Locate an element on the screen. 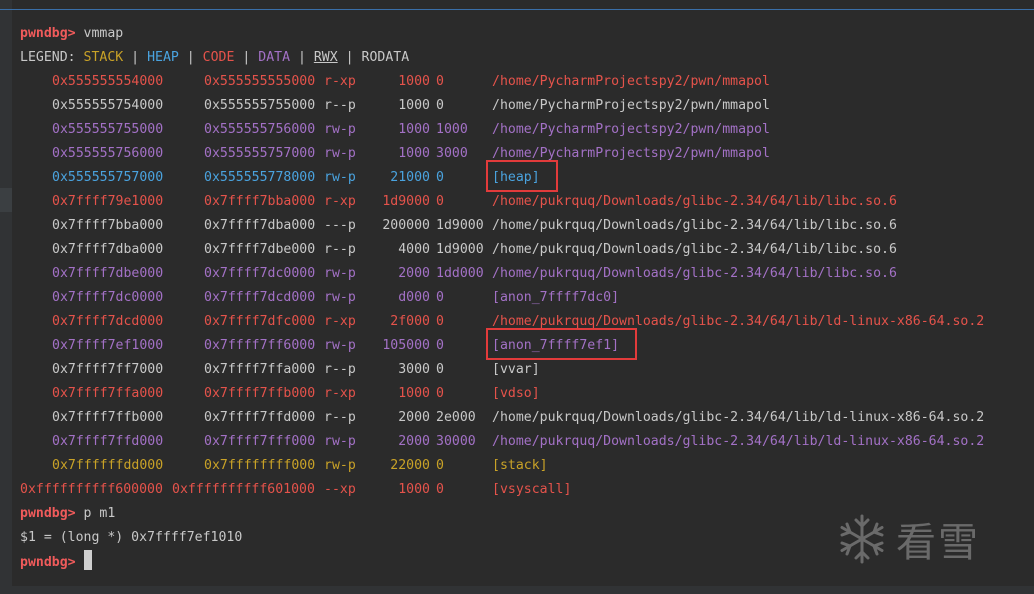 Image resolution: width=1034 pixels, height=594 pixels. map-offset: 30000 is located at coordinates (456, 441).